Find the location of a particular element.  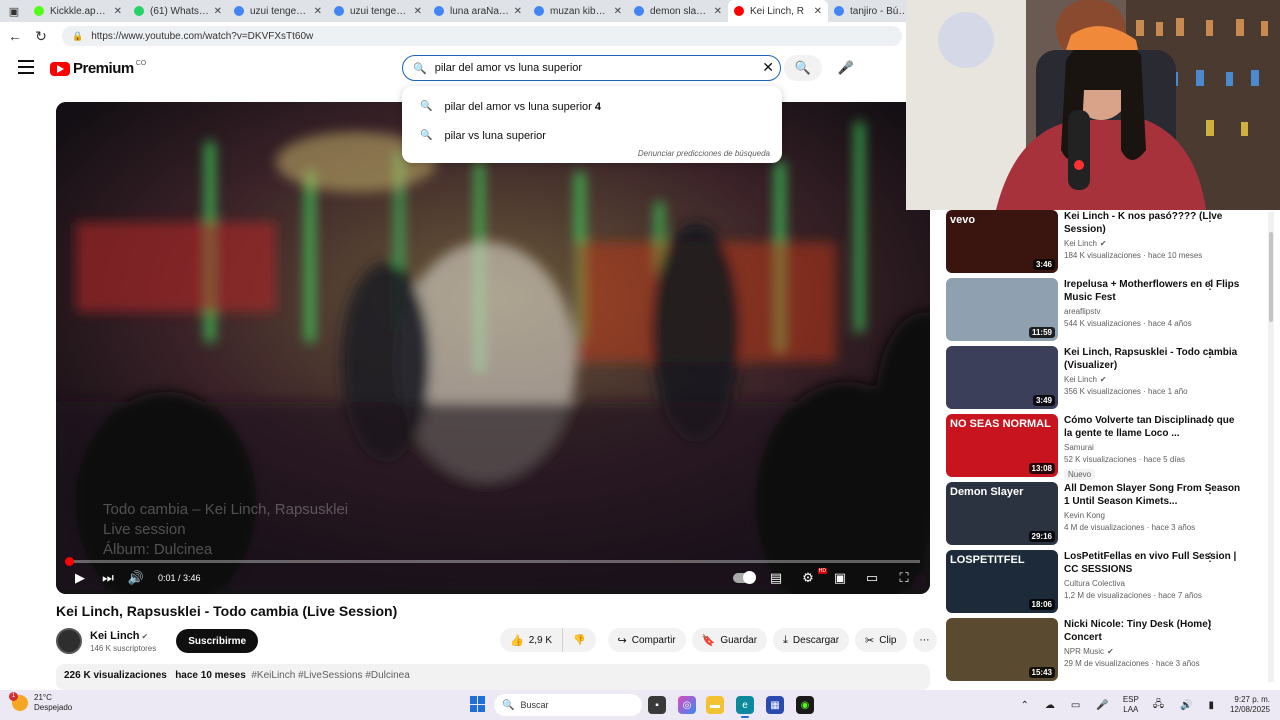

recommendation-channel: Kevin Kong is located at coordinates (1084, 515).